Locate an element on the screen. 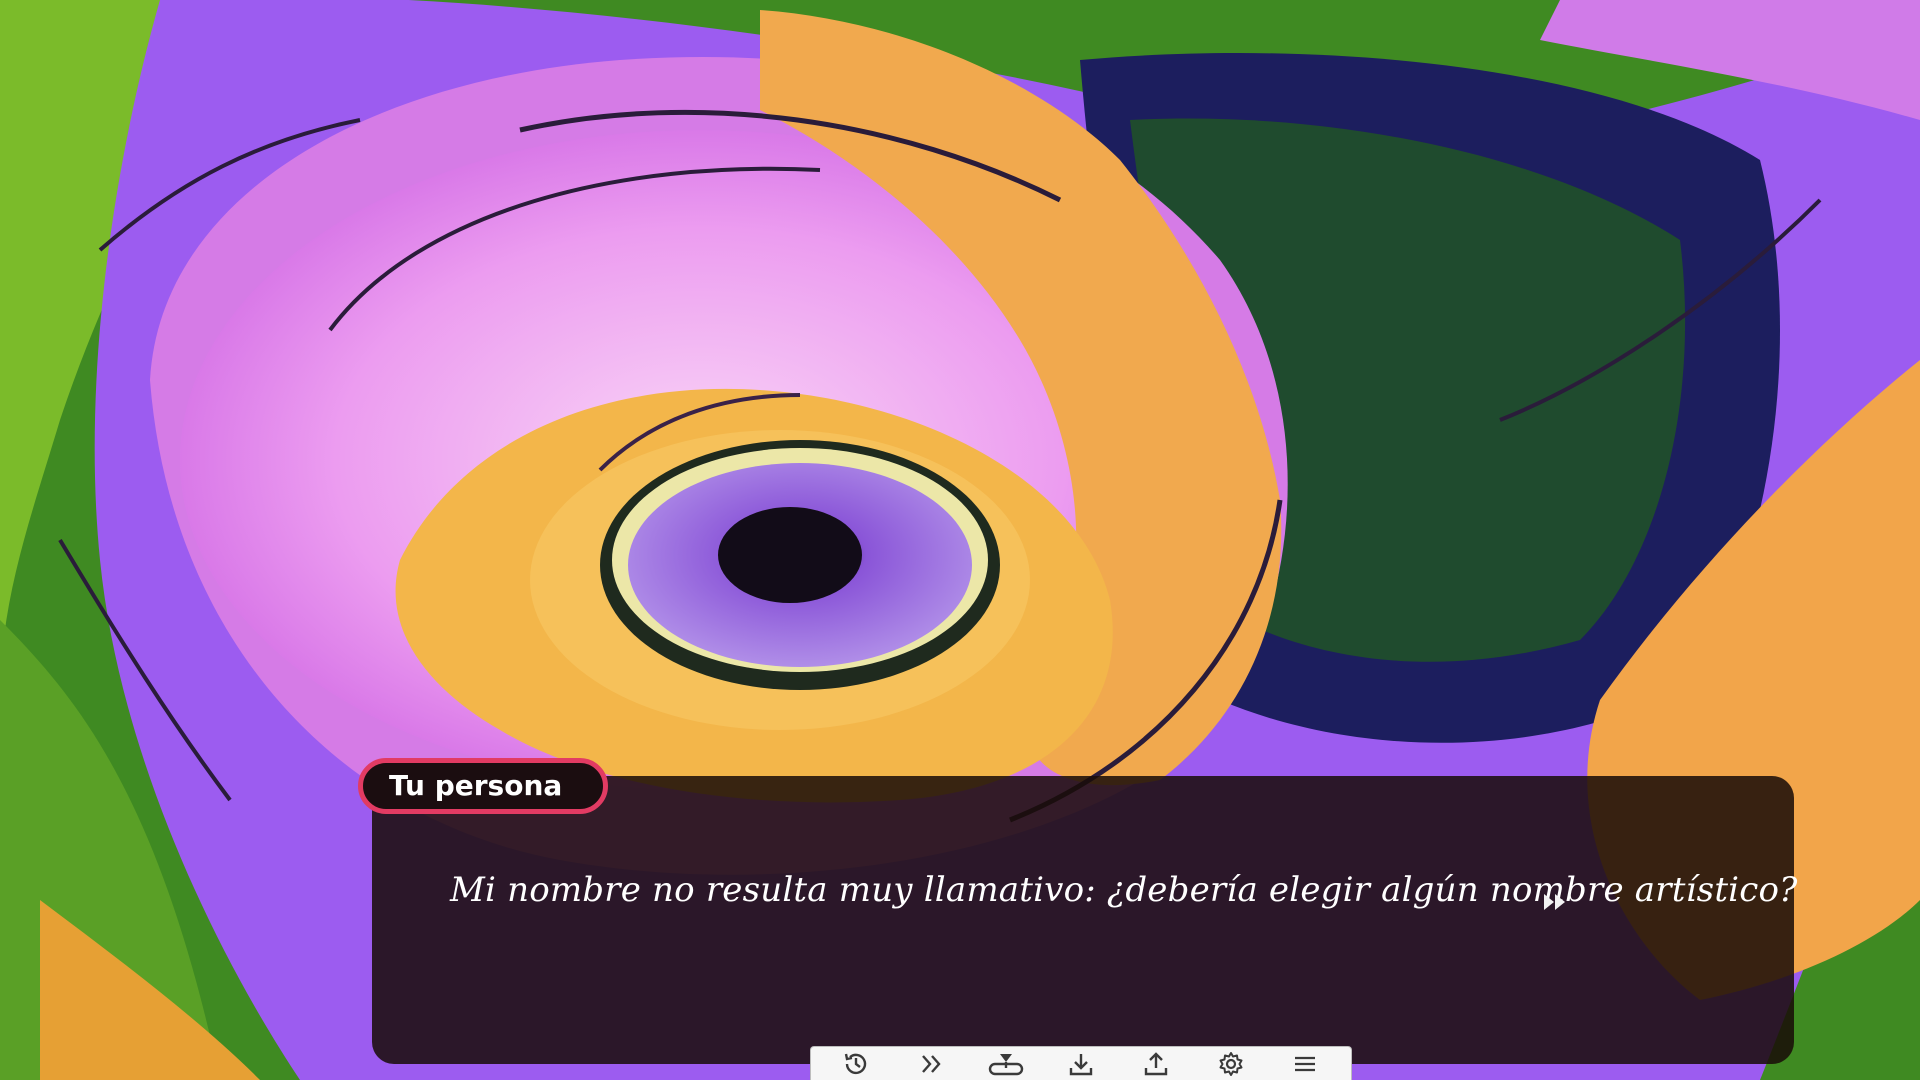 The height and width of the screenshot is (1080, 1920). save-icon is located at coordinates (1081, 1064).